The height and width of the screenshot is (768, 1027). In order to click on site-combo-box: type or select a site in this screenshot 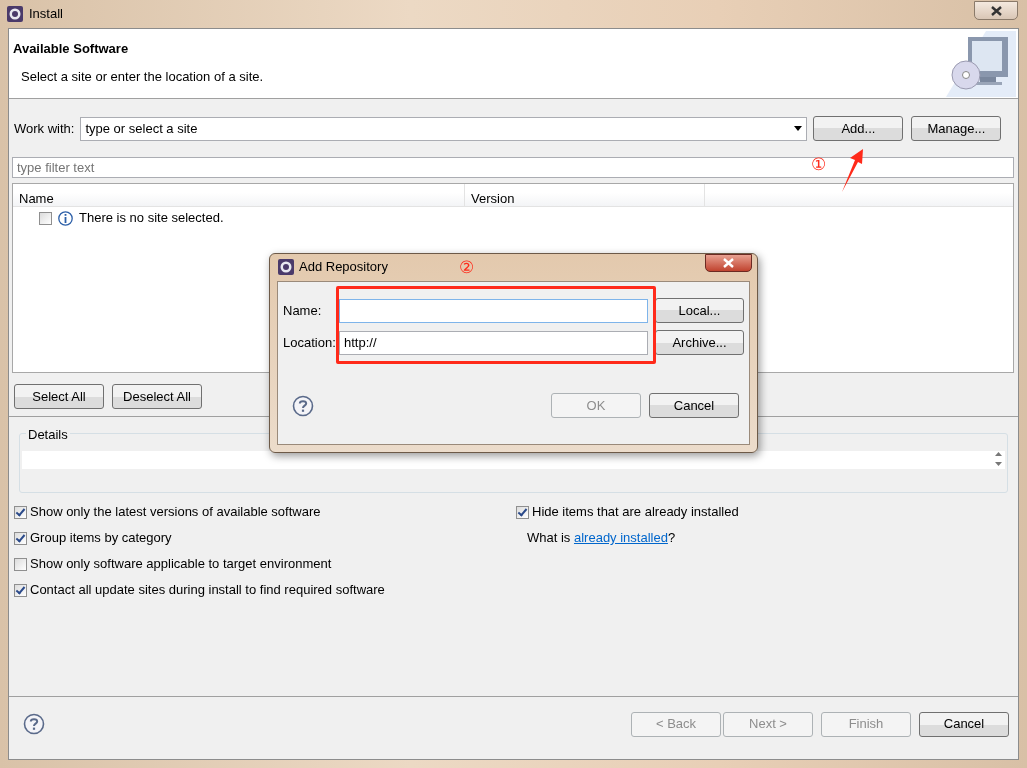, I will do `click(444, 128)`.